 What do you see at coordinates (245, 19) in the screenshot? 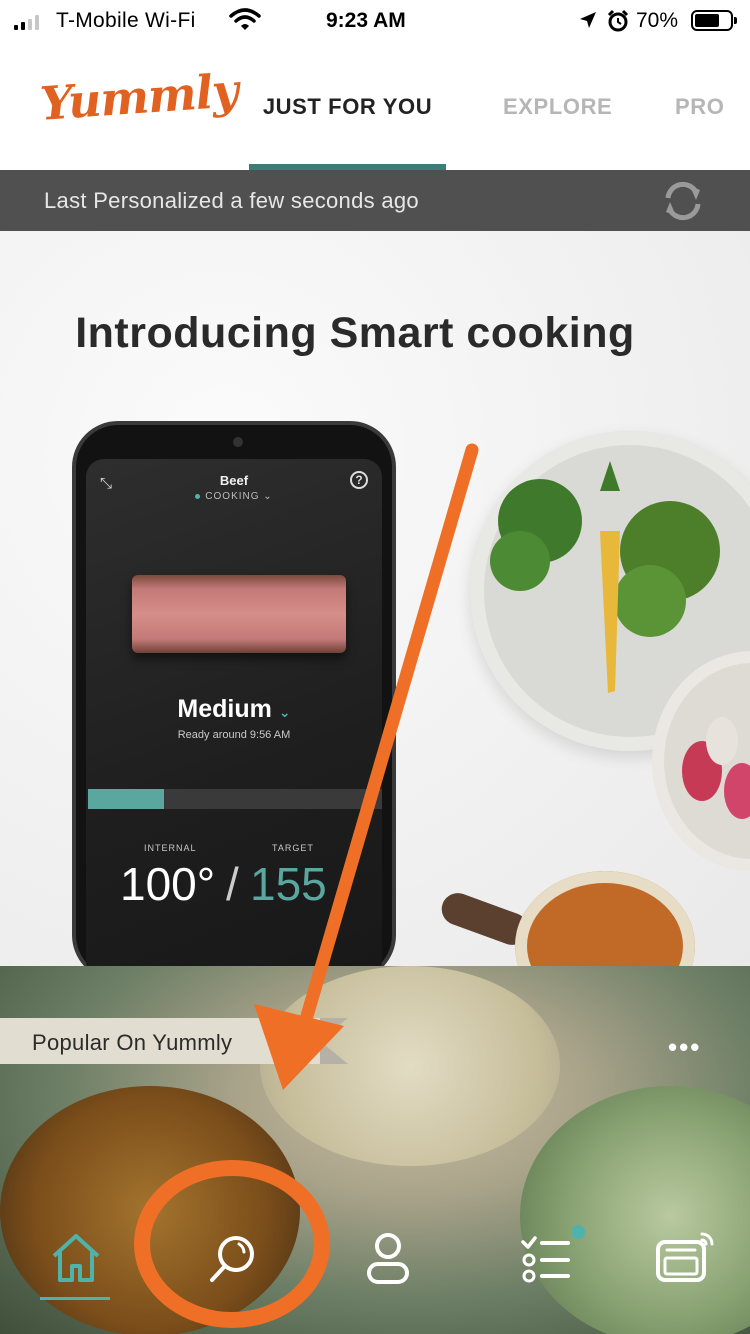
I see `wifi-icon` at bounding box center [245, 19].